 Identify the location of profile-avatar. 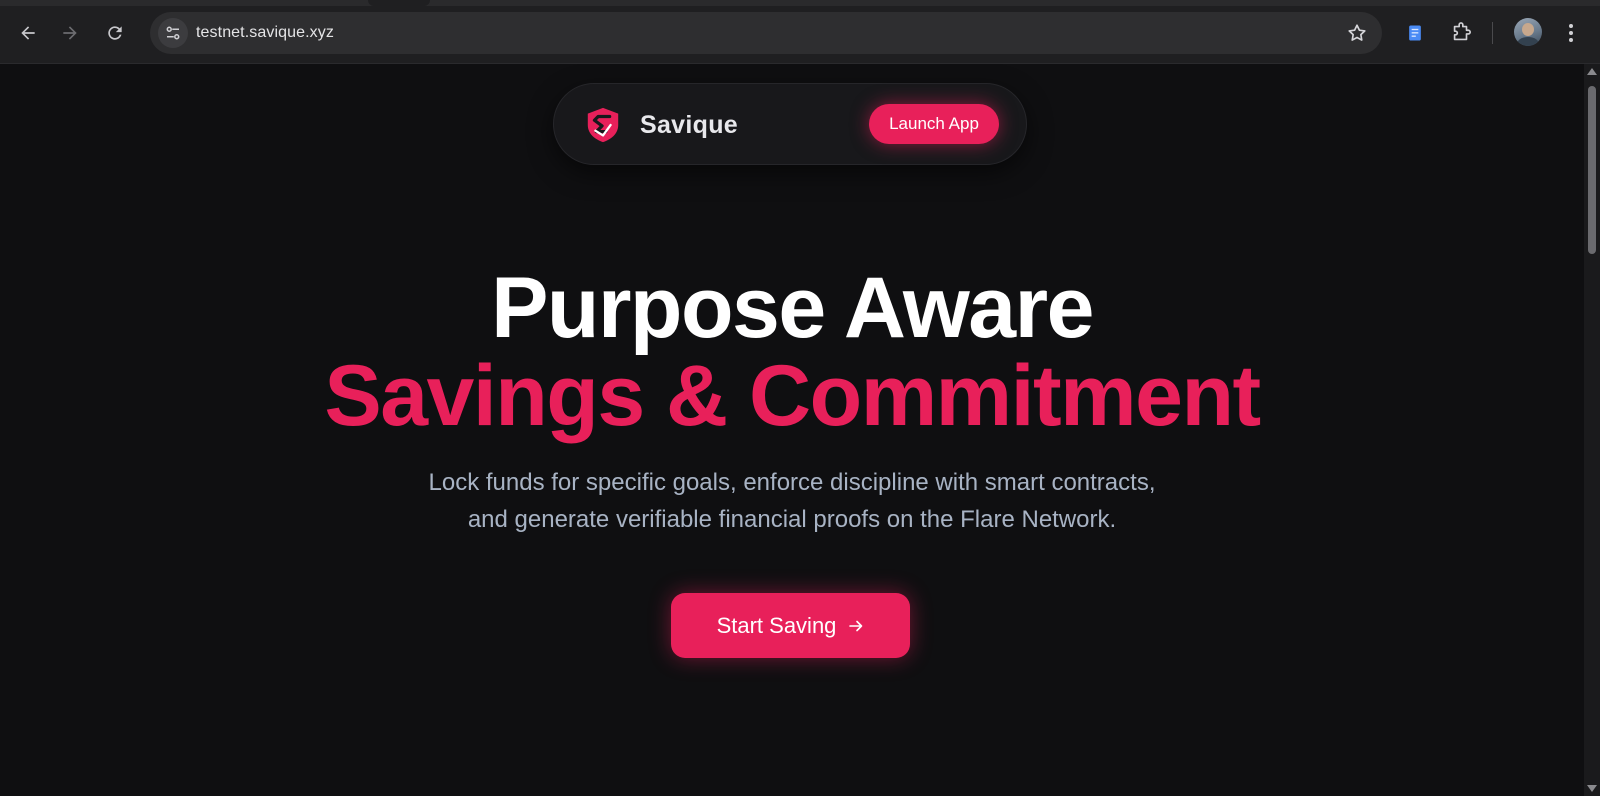
(1528, 32).